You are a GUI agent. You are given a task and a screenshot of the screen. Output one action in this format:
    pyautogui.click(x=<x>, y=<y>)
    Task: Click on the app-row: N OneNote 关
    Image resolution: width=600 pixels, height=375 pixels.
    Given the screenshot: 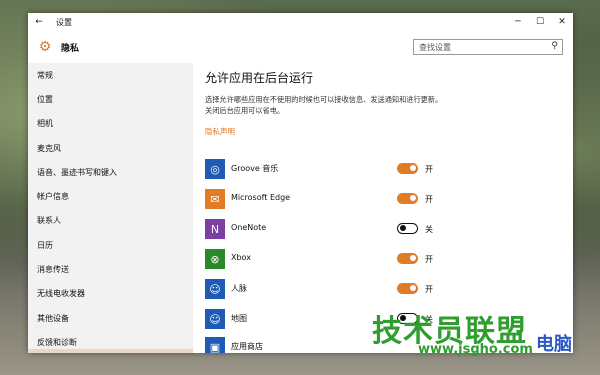 What is the action you would take?
    pyautogui.click(x=385, y=234)
    